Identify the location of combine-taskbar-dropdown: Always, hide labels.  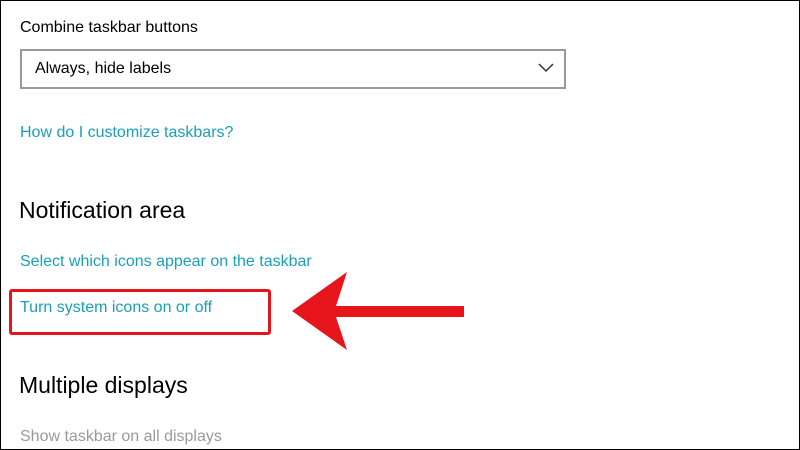
(293, 69).